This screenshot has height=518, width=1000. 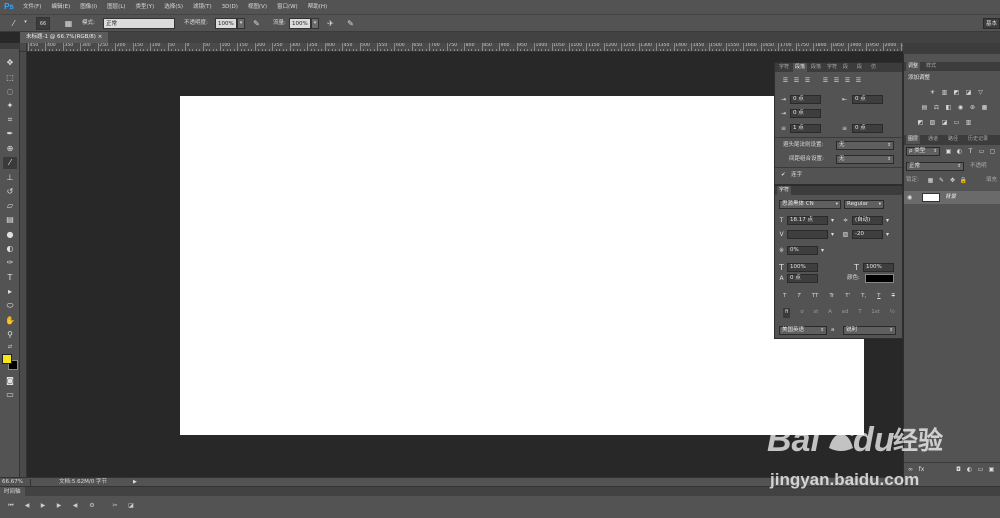 I want to click on adjustment-layer-icon: ◐, so click(x=969, y=469).